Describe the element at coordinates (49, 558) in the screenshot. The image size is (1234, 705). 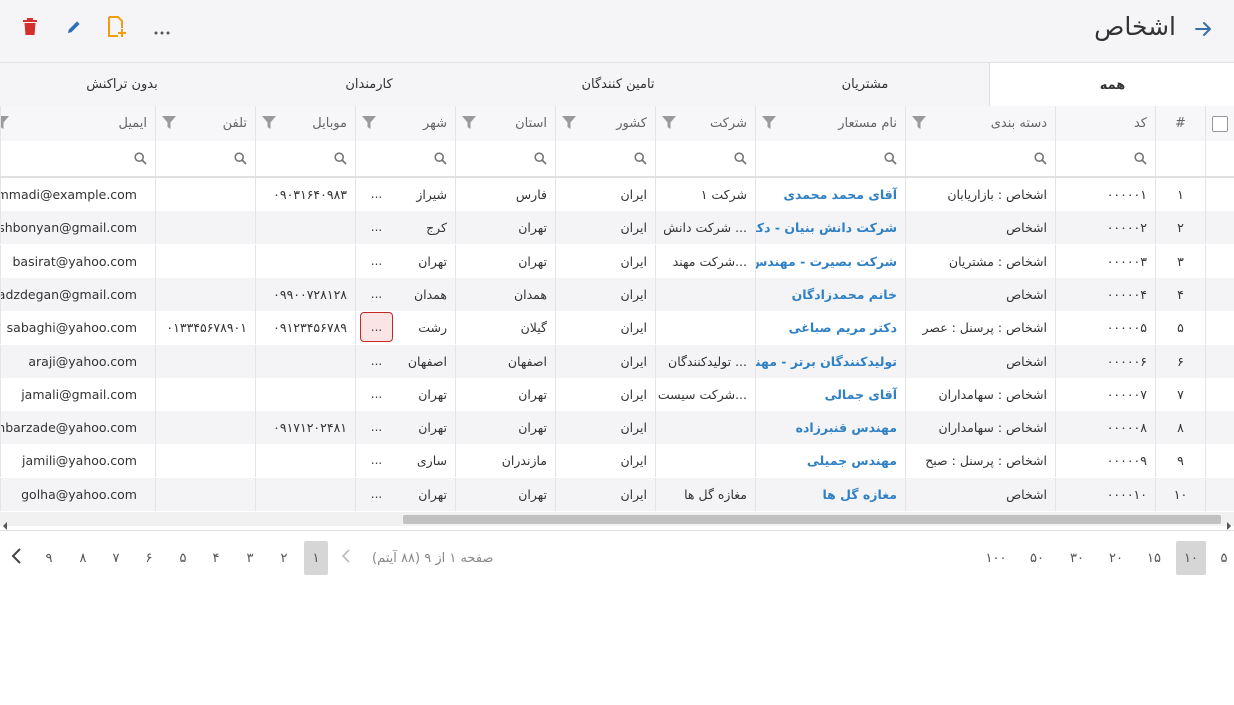
I see `page-9: ۹` at that location.